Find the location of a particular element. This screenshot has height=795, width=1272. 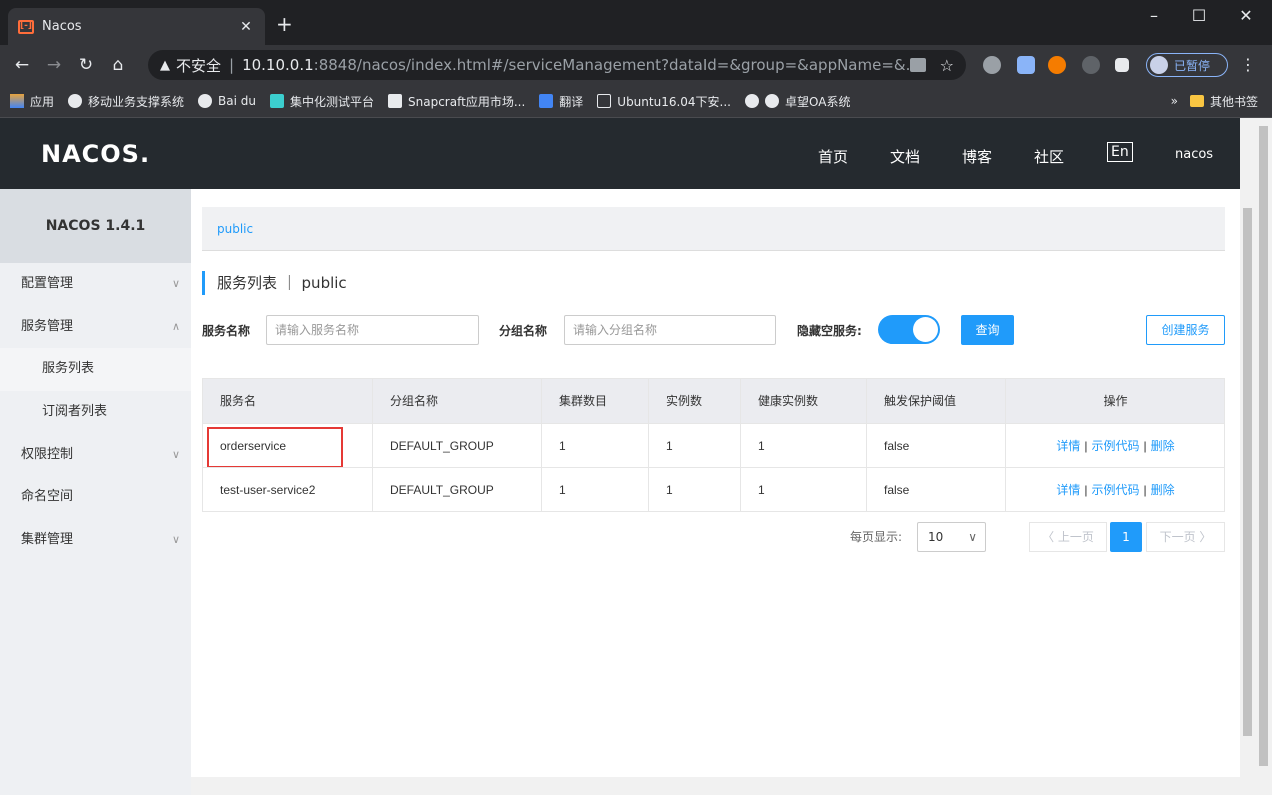

extension-orange-icon is located at coordinates (1057, 65).